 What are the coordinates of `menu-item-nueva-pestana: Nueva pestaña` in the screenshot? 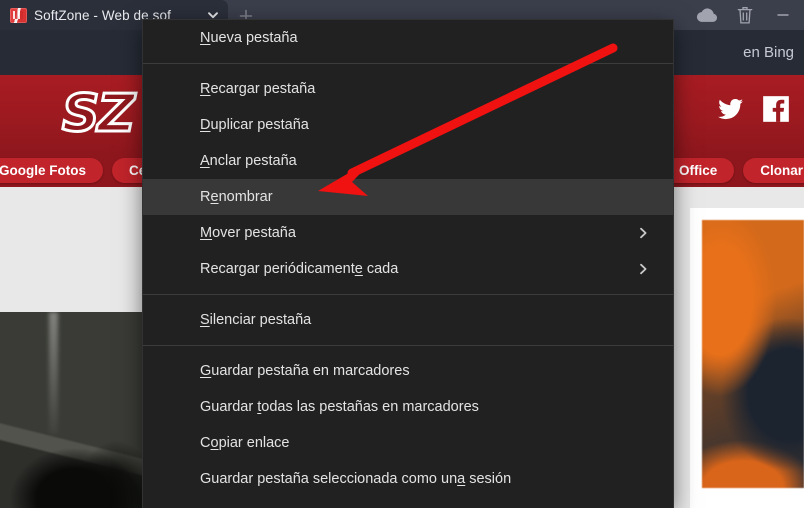 It's located at (408, 38).